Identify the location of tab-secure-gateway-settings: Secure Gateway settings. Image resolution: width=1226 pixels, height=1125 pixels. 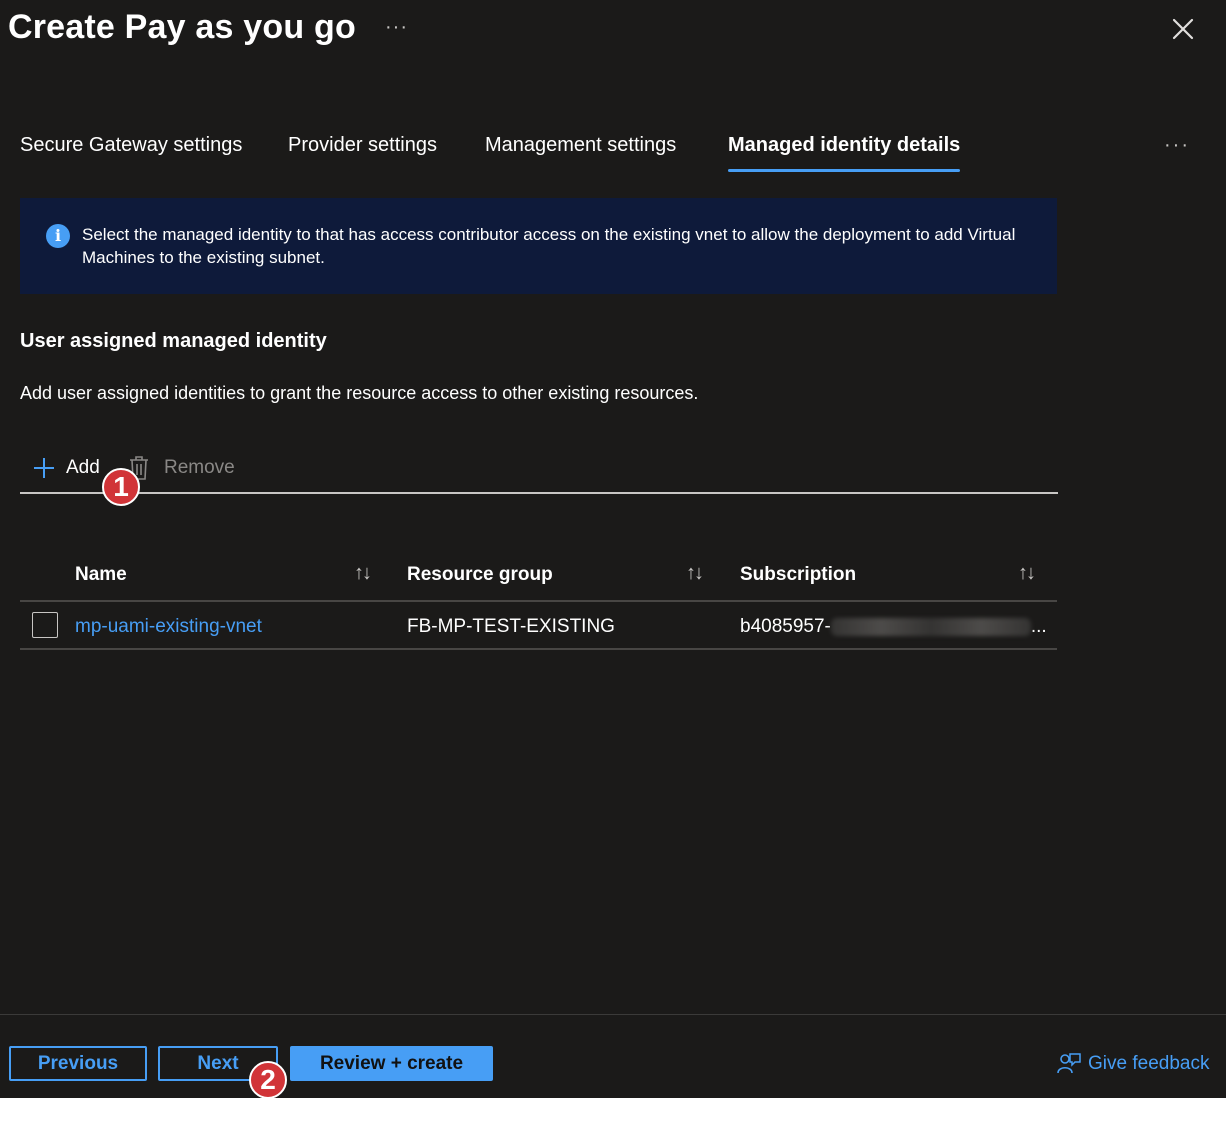
(131, 154).